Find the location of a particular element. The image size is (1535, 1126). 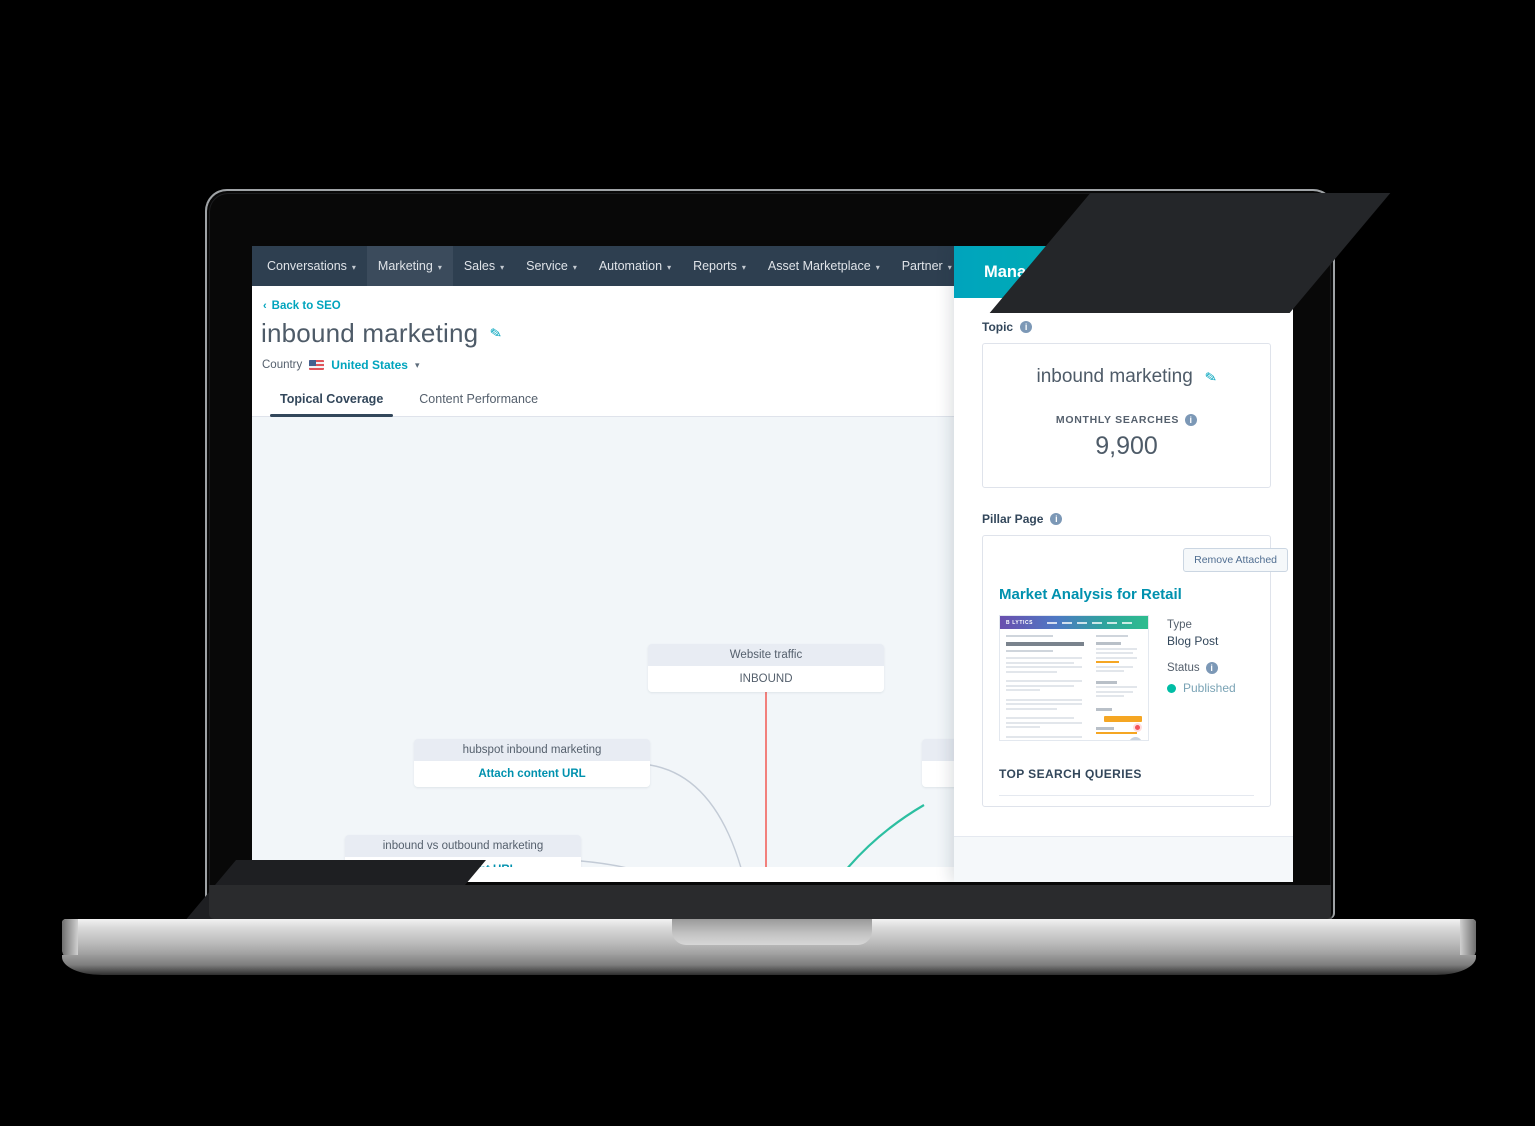

country-select-value: United States is located at coordinates (369, 365).